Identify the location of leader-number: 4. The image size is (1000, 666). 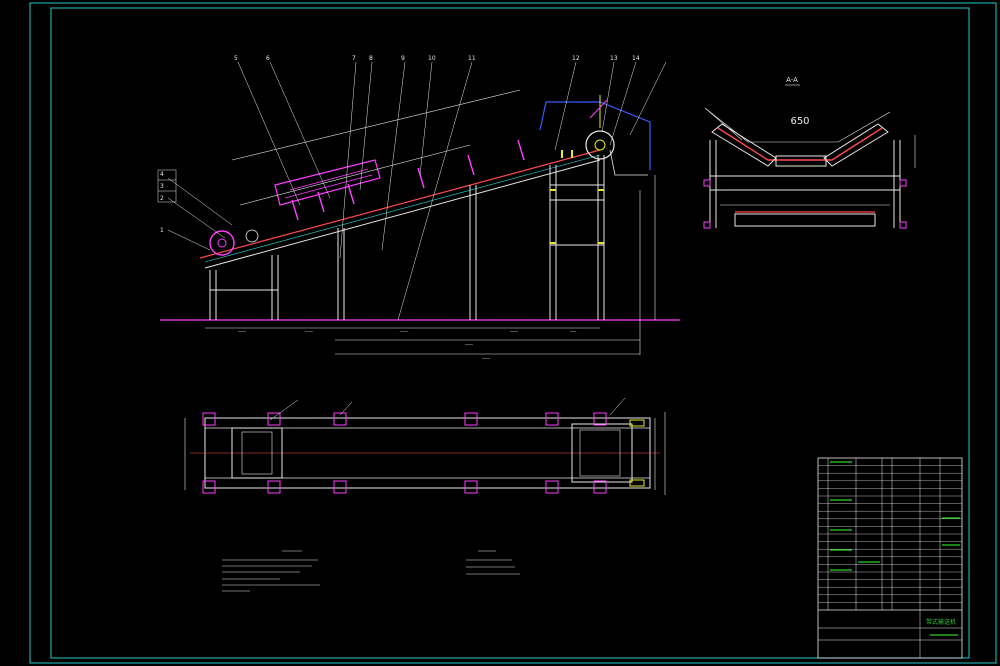
(162, 174).